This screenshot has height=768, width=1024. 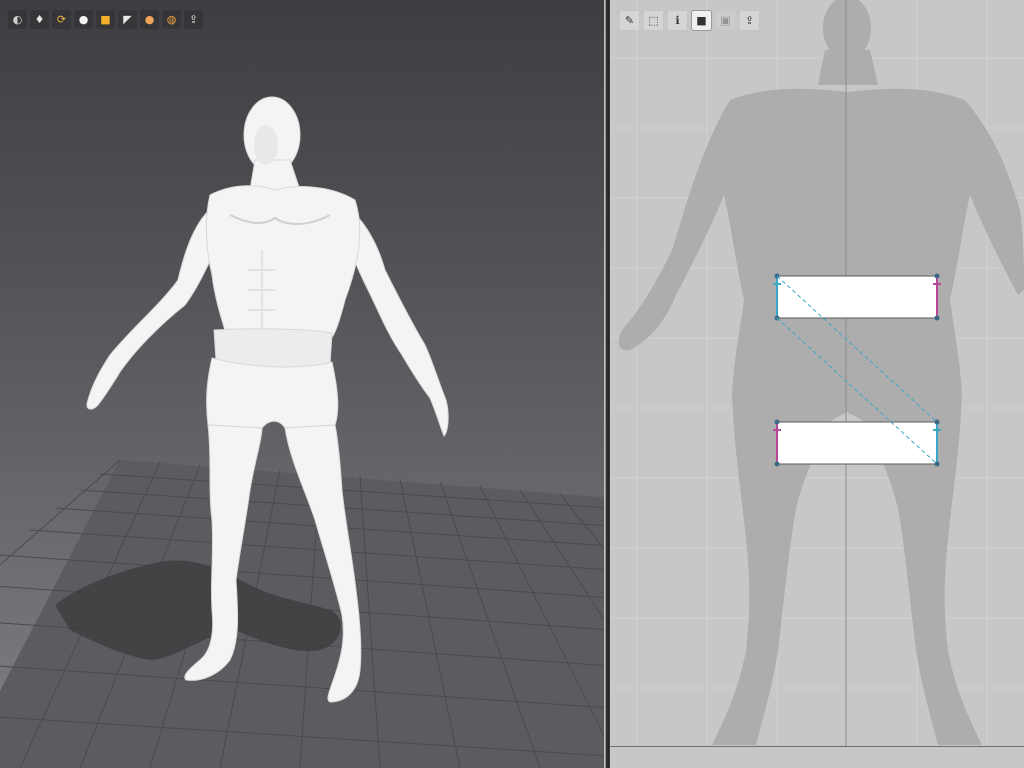 I want to click on copy-icon: ▣, so click(x=725, y=20).